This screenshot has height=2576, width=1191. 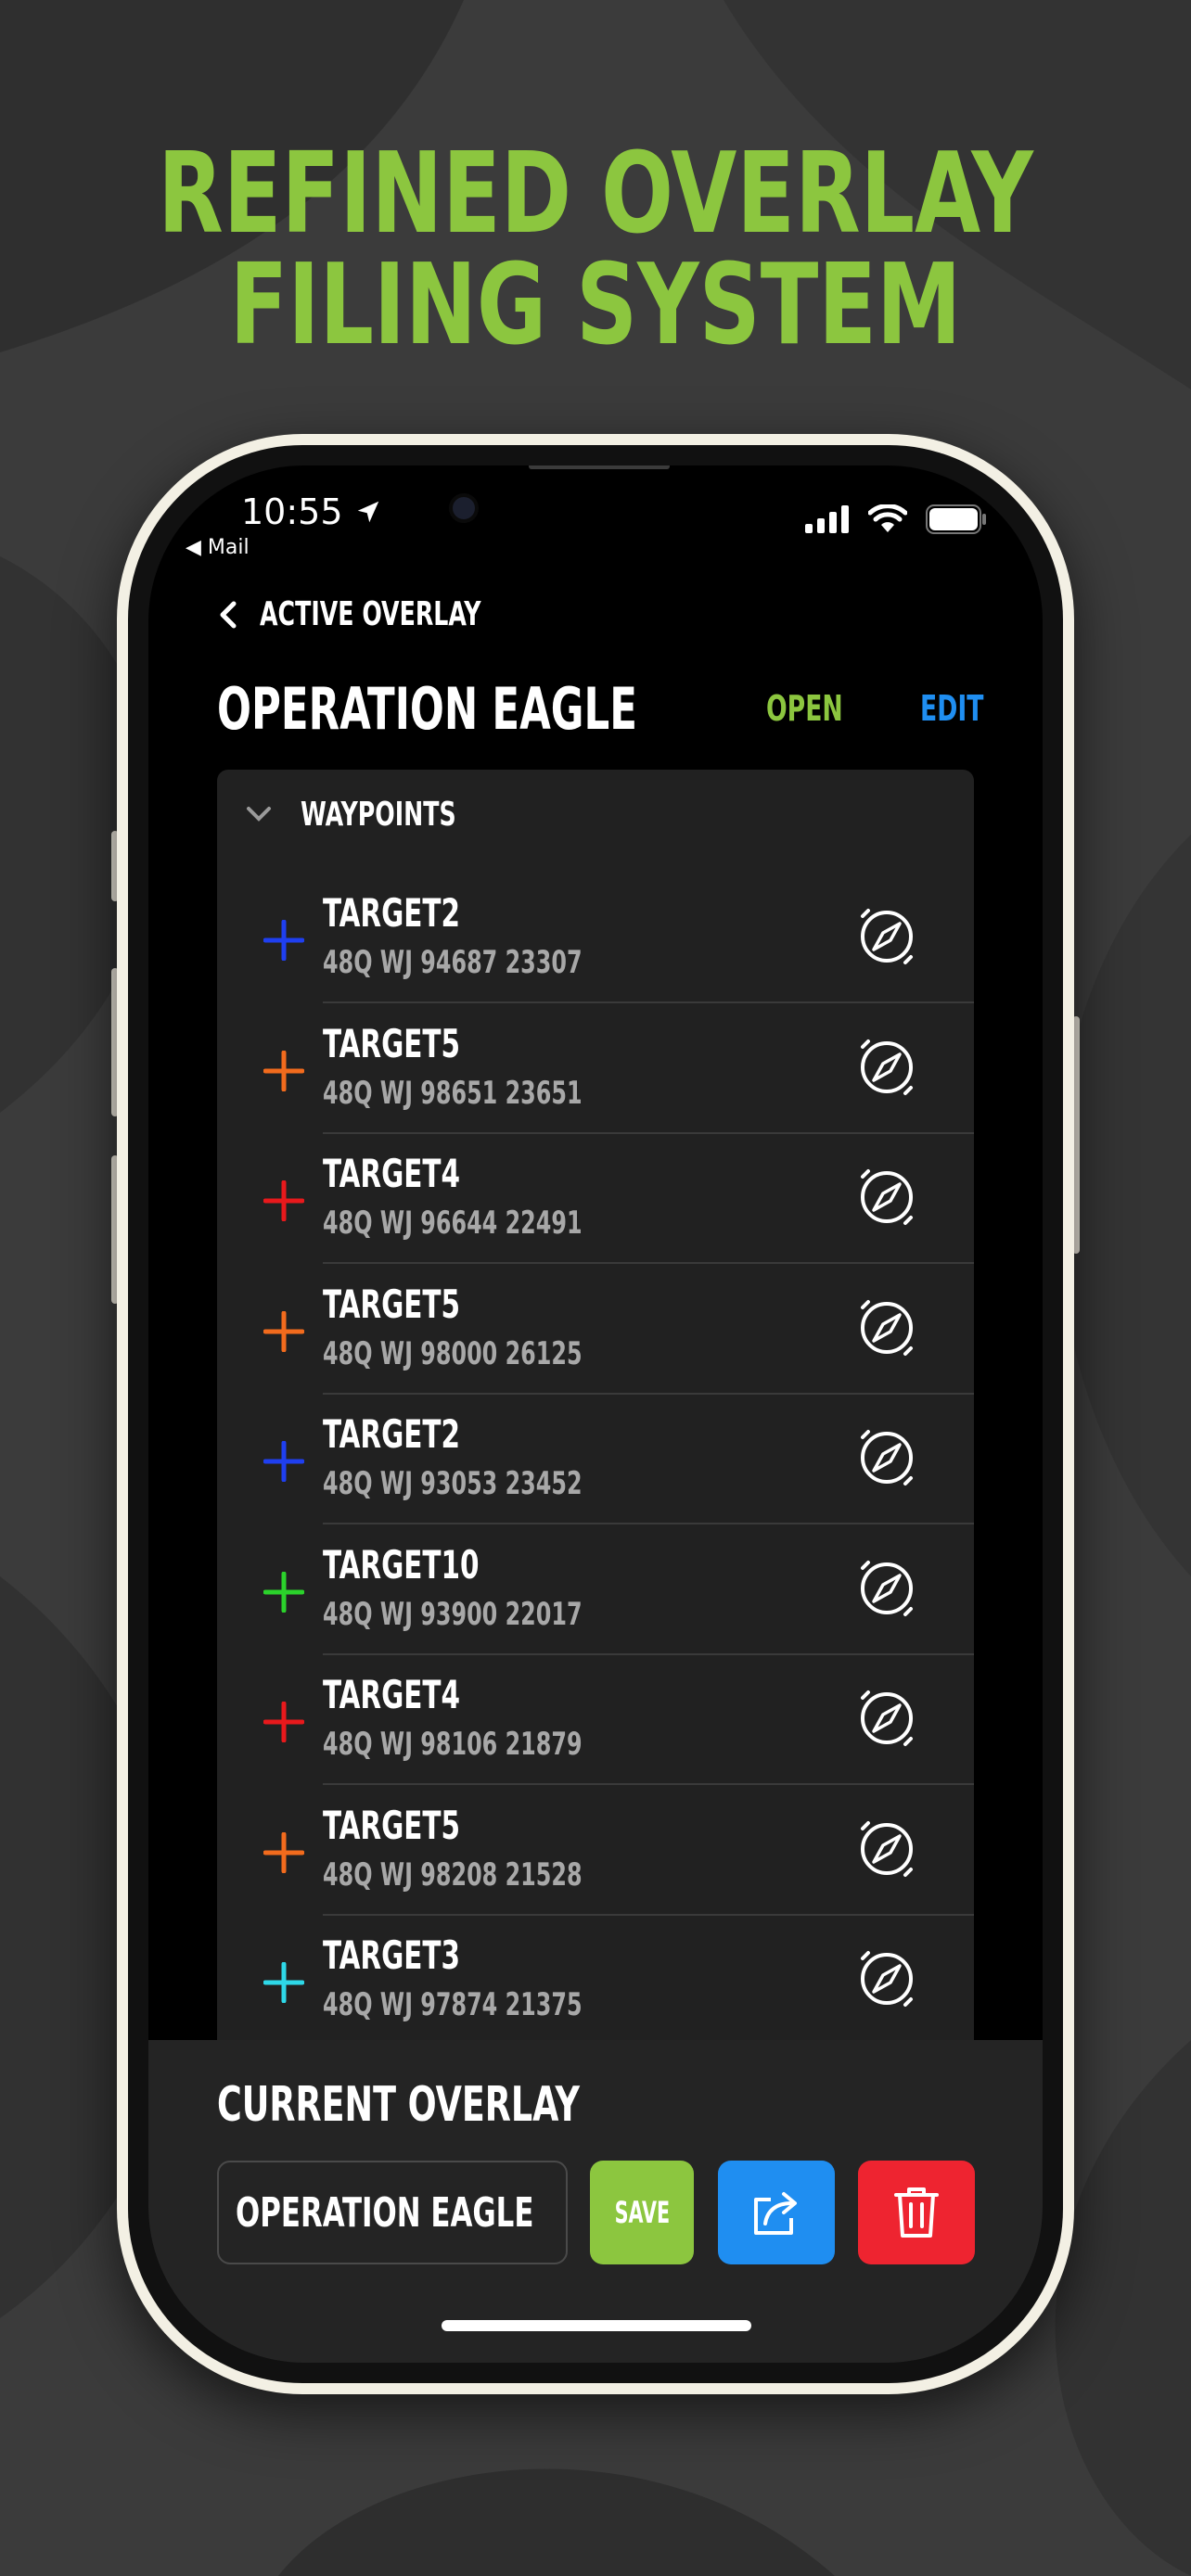 What do you see at coordinates (595, 1590) in the screenshot?
I see `waypoint-row: TARGET10 48Q WJ 93900 22017` at bounding box center [595, 1590].